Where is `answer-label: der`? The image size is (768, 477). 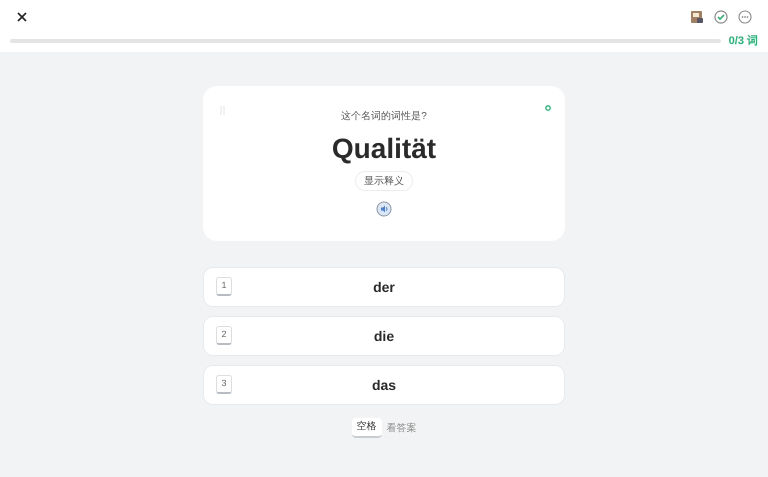
answer-label: der is located at coordinates (384, 287).